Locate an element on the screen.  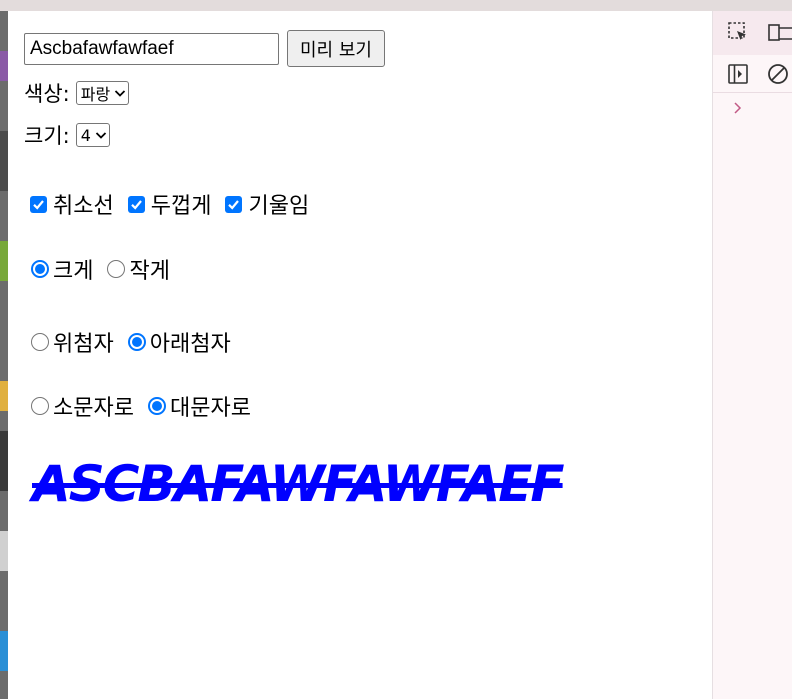
text-input is located at coordinates (151, 48).